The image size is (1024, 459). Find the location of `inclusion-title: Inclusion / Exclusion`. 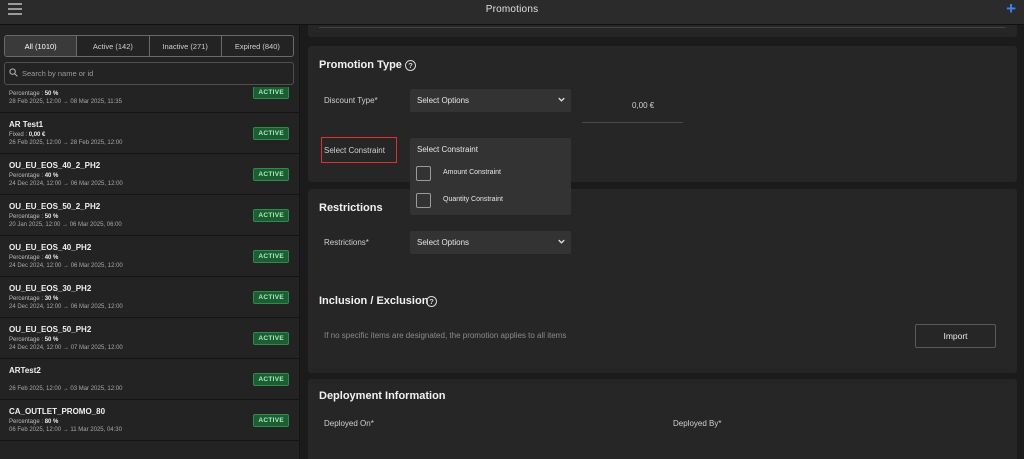

inclusion-title: Inclusion / Exclusion is located at coordinates (374, 301).